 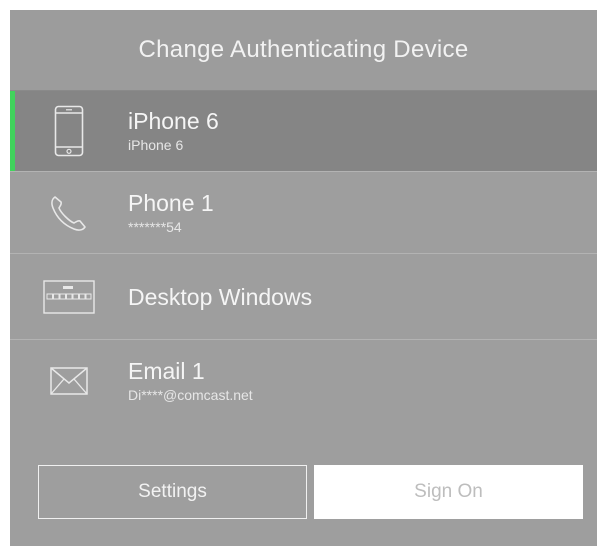 I want to click on device-name: iPhone 6, so click(x=173, y=121).